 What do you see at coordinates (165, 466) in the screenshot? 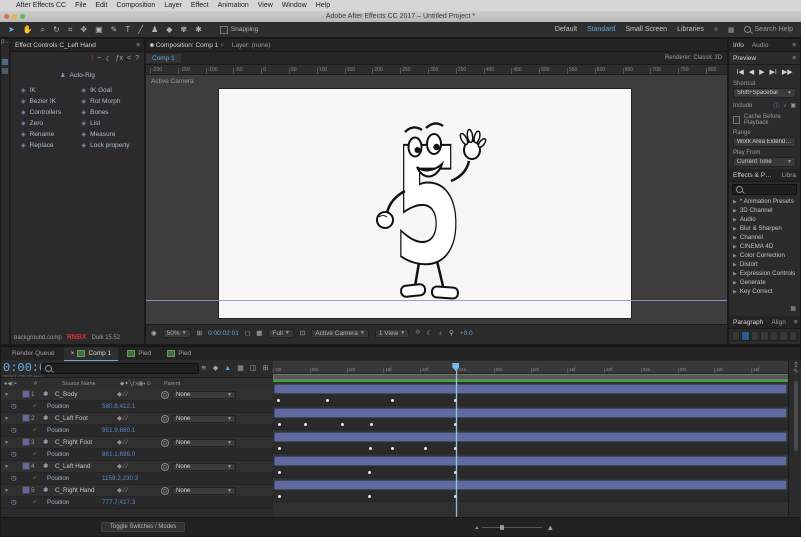
I see `parent-pickwhip-icon` at bounding box center [165, 466].